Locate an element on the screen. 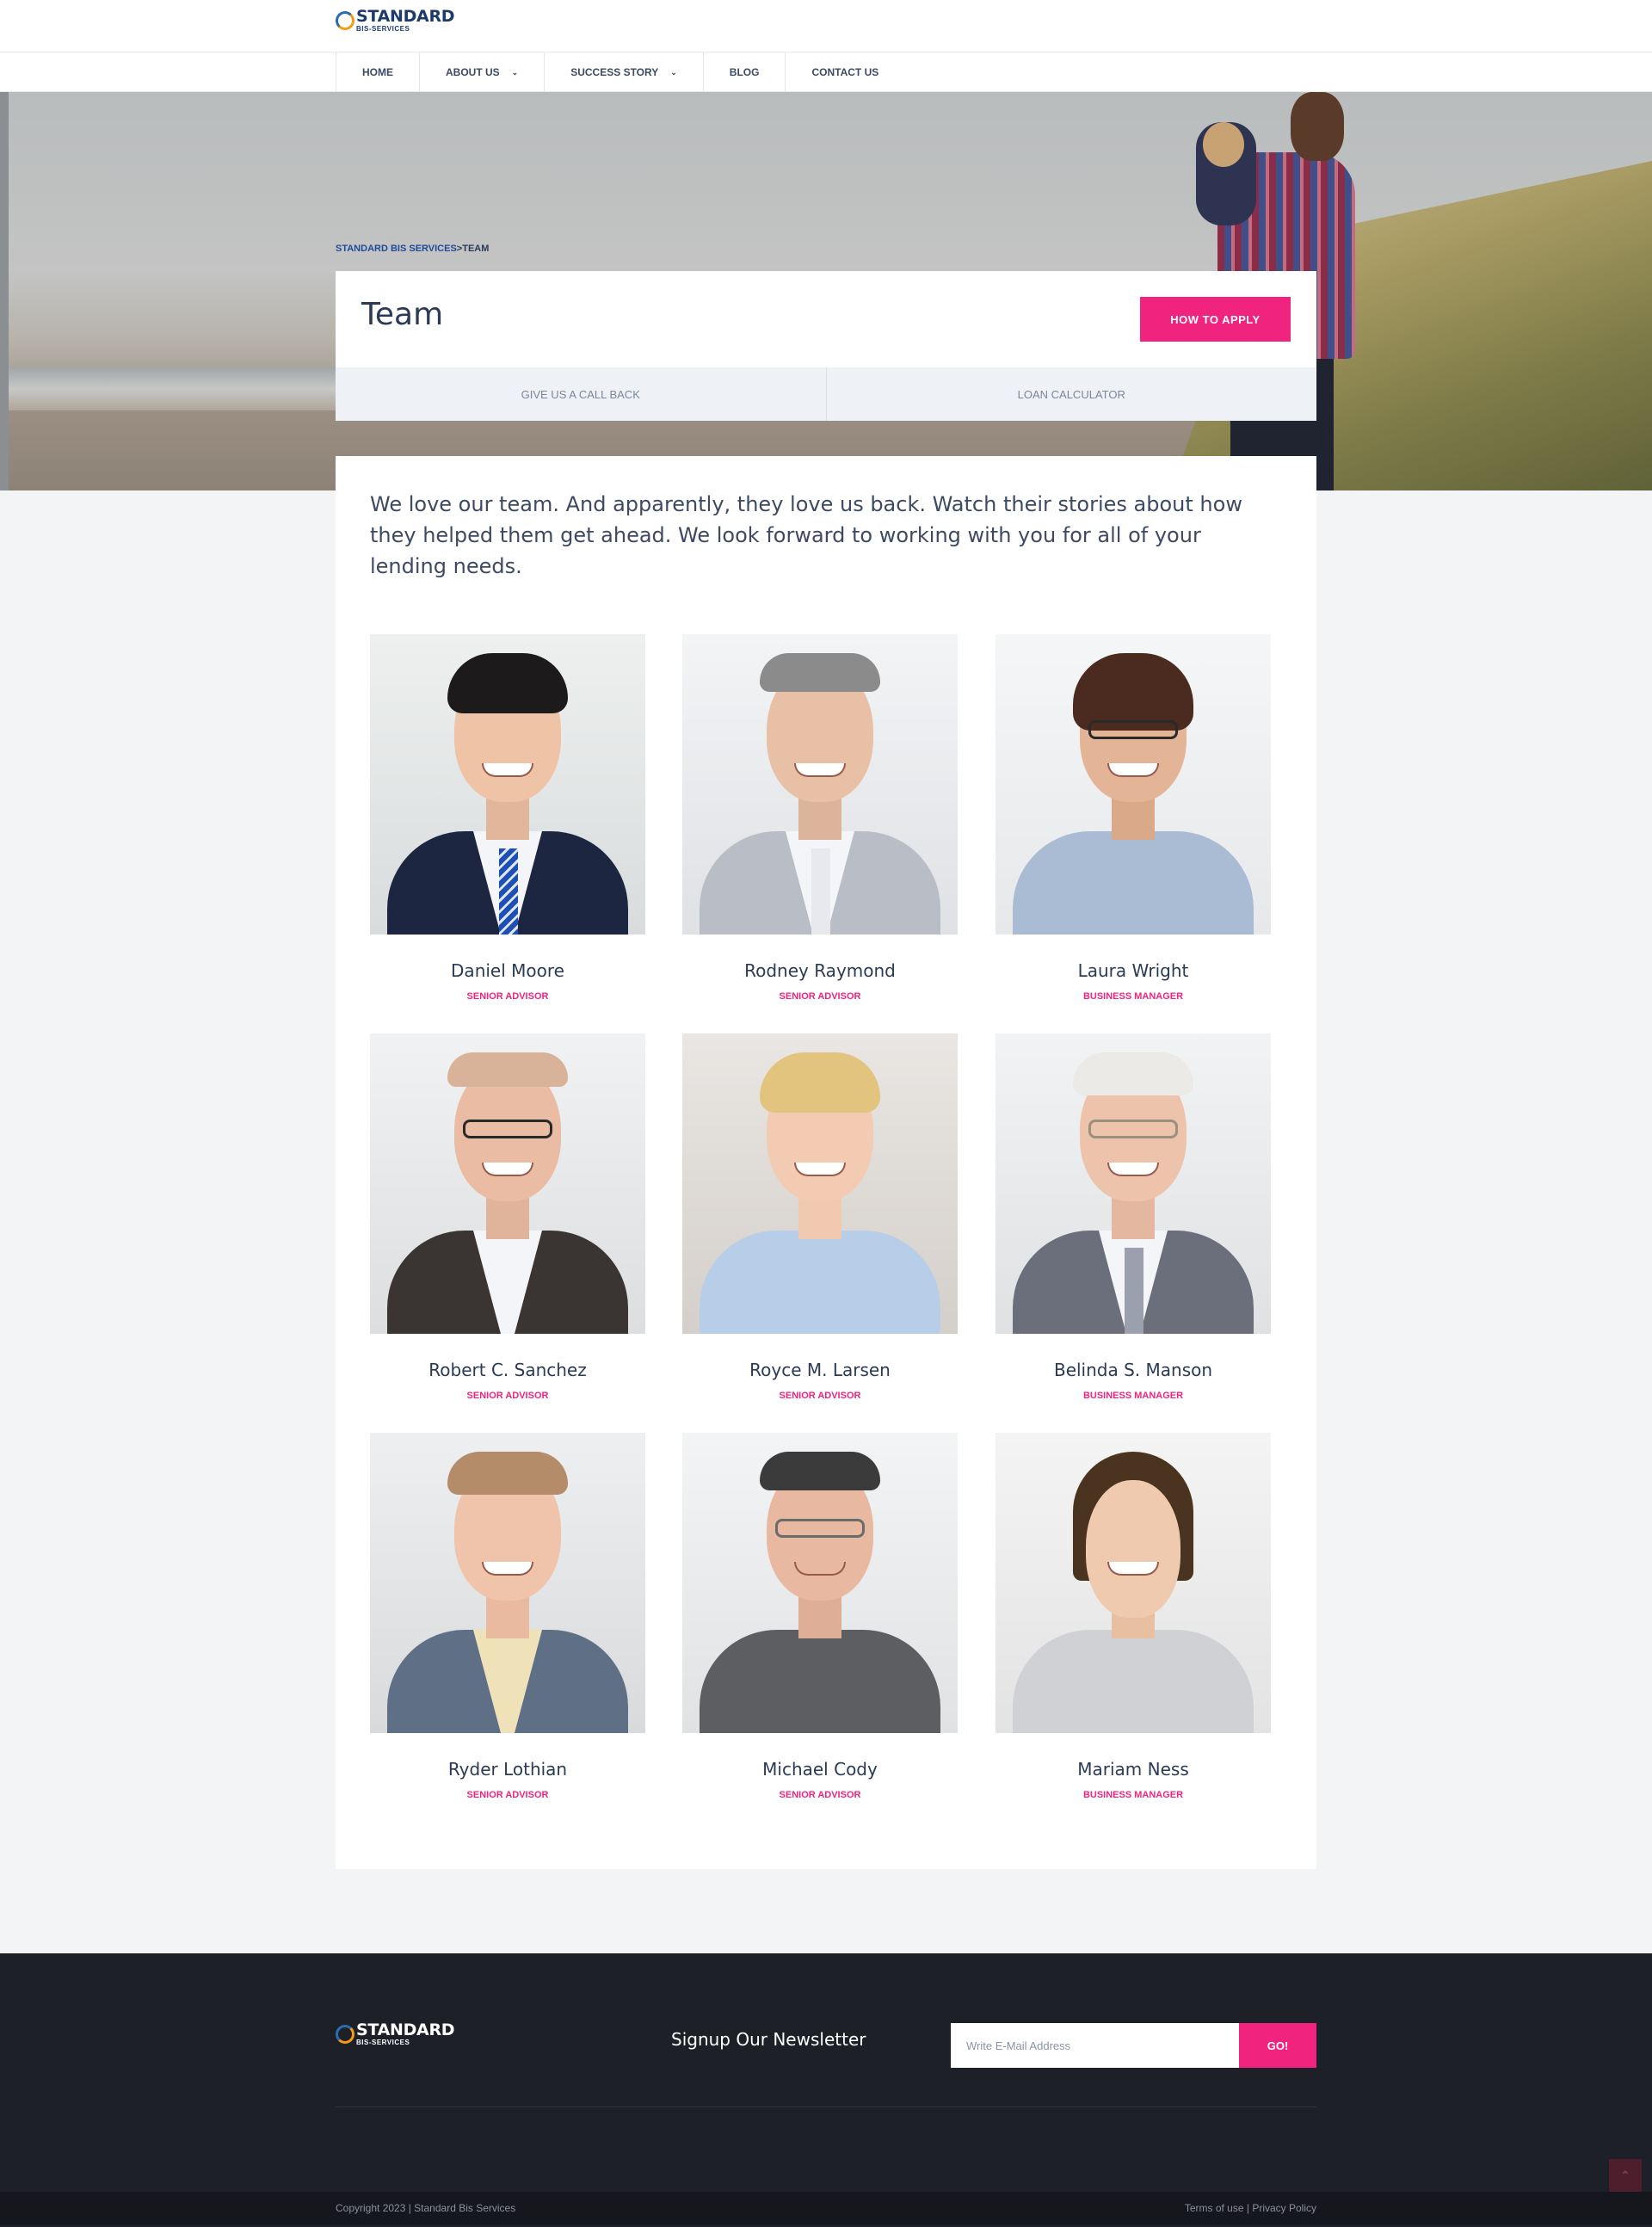  page-title-card: Team HOW TO APPLY is located at coordinates (826, 319).